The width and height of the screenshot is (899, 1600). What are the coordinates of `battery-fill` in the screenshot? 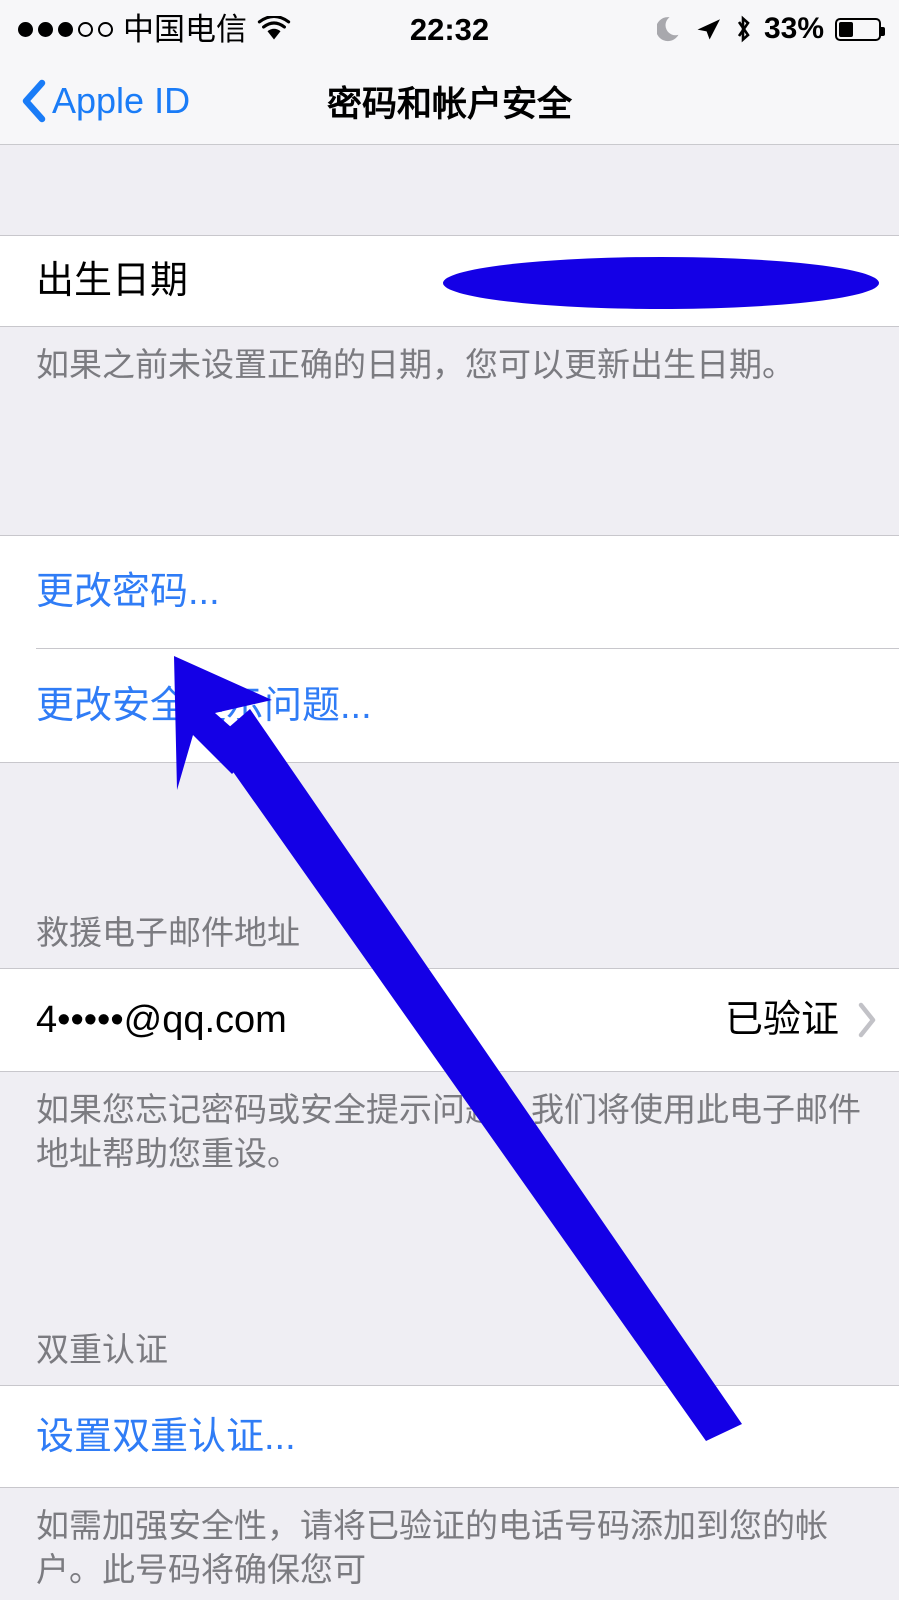 It's located at (846, 29).